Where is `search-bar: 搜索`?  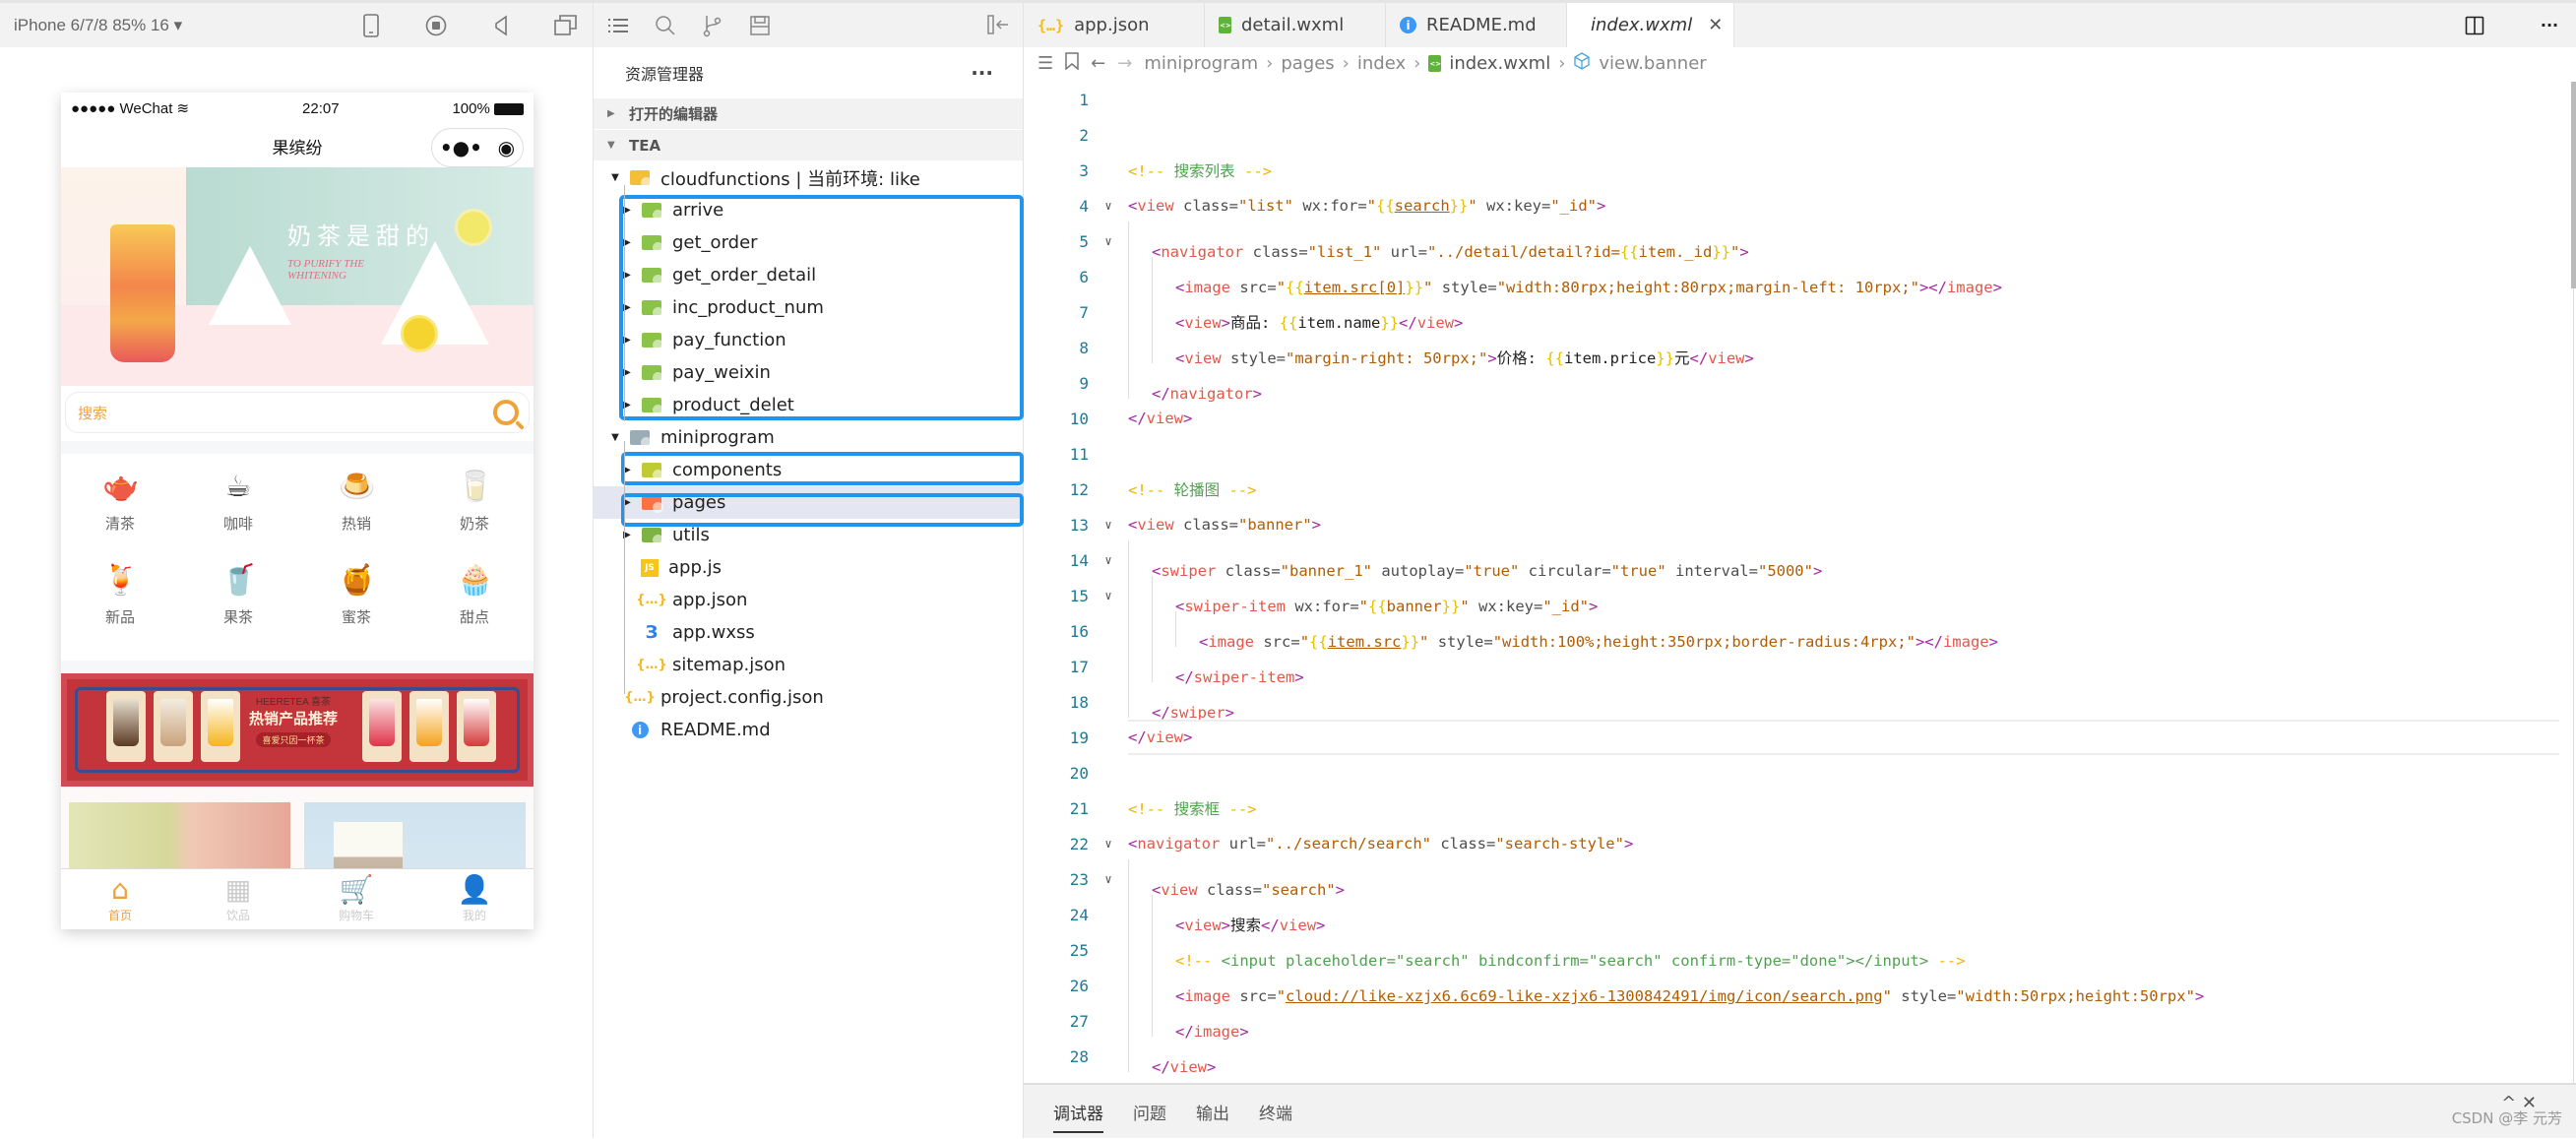 search-bar: 搜索 is located at coordinates (297, 412).